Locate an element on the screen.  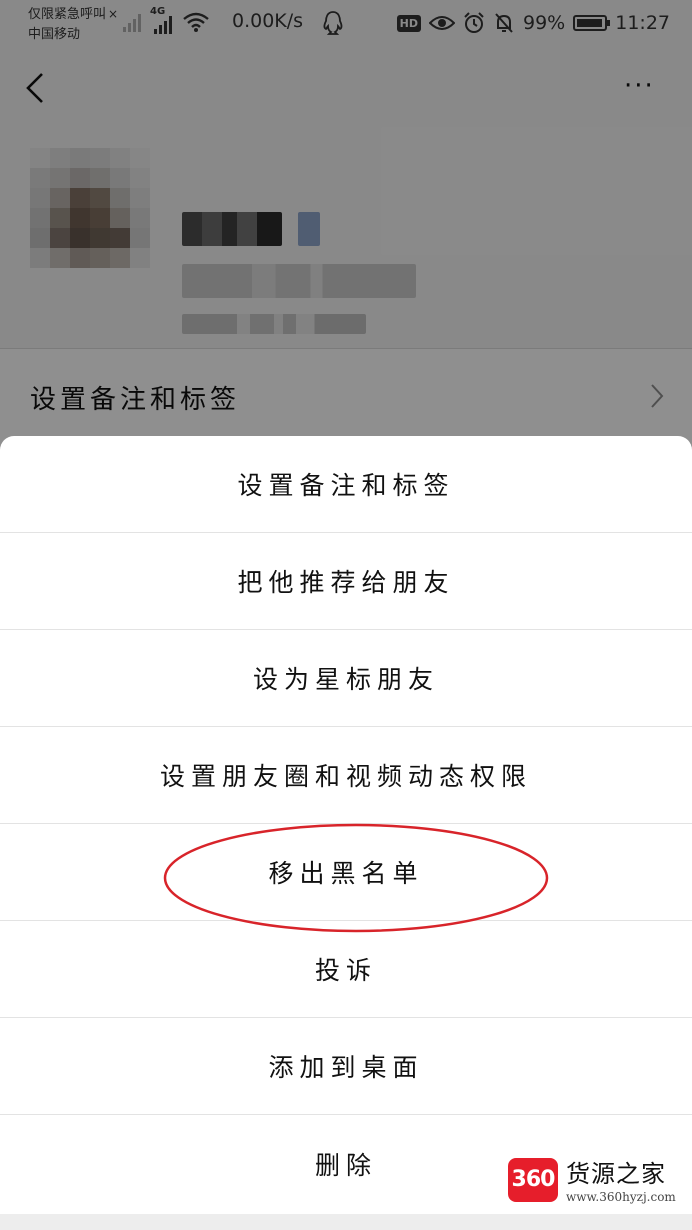
sheet-item-label: 设为星标朋友 is located at coordinates (345, 679).